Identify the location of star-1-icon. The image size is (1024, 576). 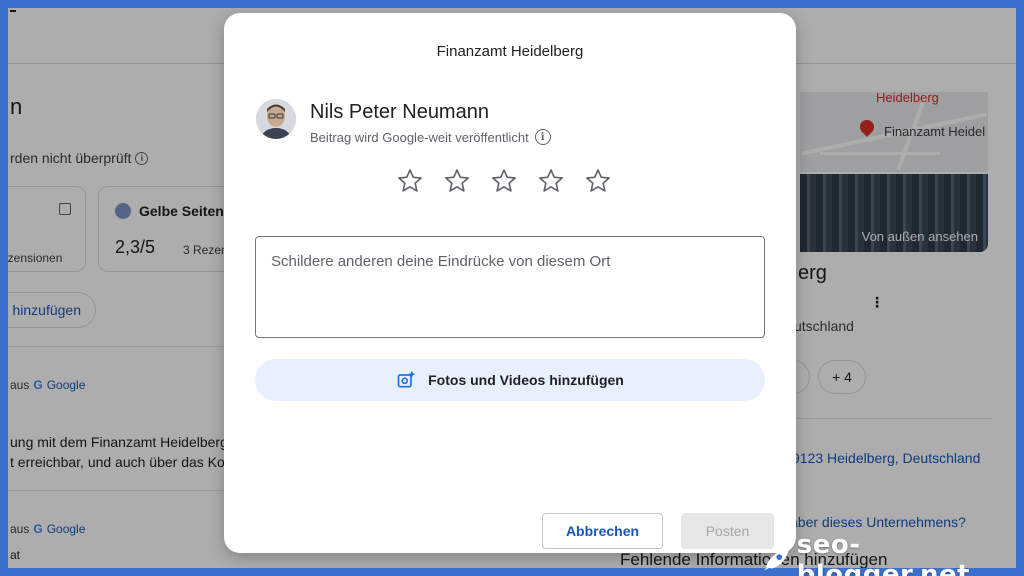
(410, 181).